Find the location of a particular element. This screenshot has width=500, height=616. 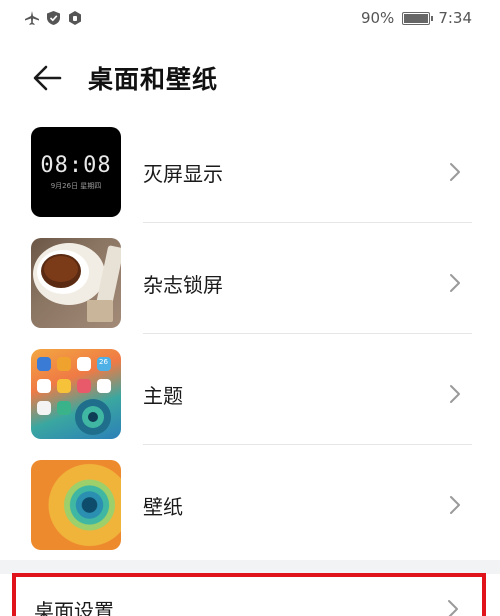

battery-icon is located at coordinates (418, 18).